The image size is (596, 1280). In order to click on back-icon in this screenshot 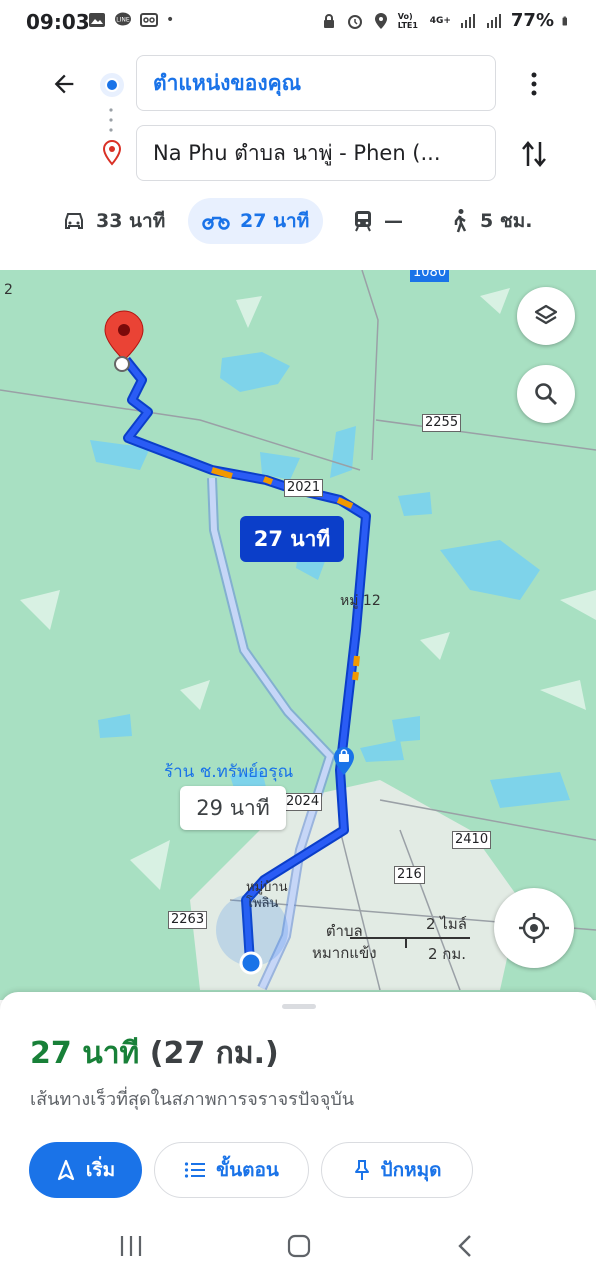, I will do `click(466, 1246)`.